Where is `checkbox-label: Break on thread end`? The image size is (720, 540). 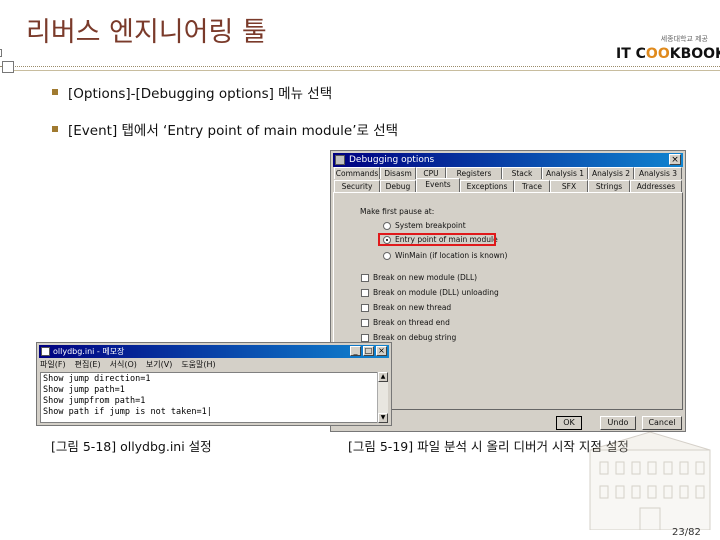 checkbox-label: Break on thread end is located at coordinates (411, 322).